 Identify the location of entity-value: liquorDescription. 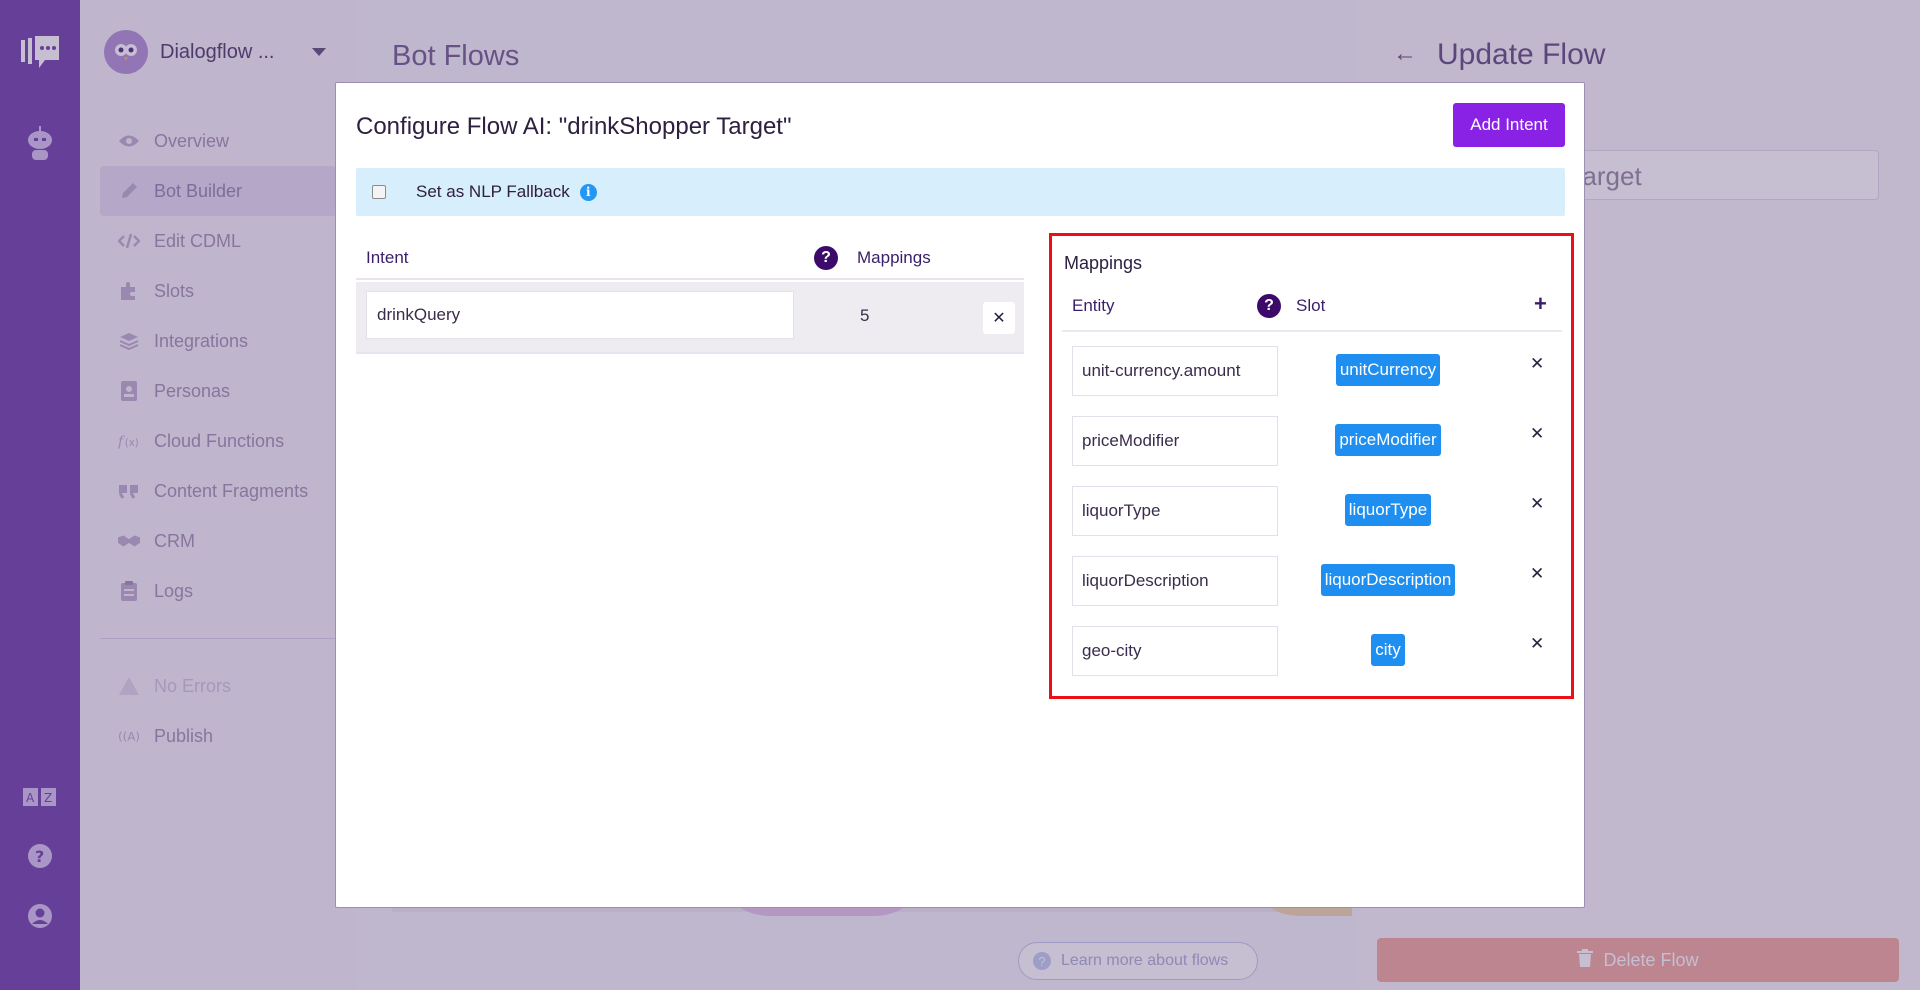
(1145, 580).